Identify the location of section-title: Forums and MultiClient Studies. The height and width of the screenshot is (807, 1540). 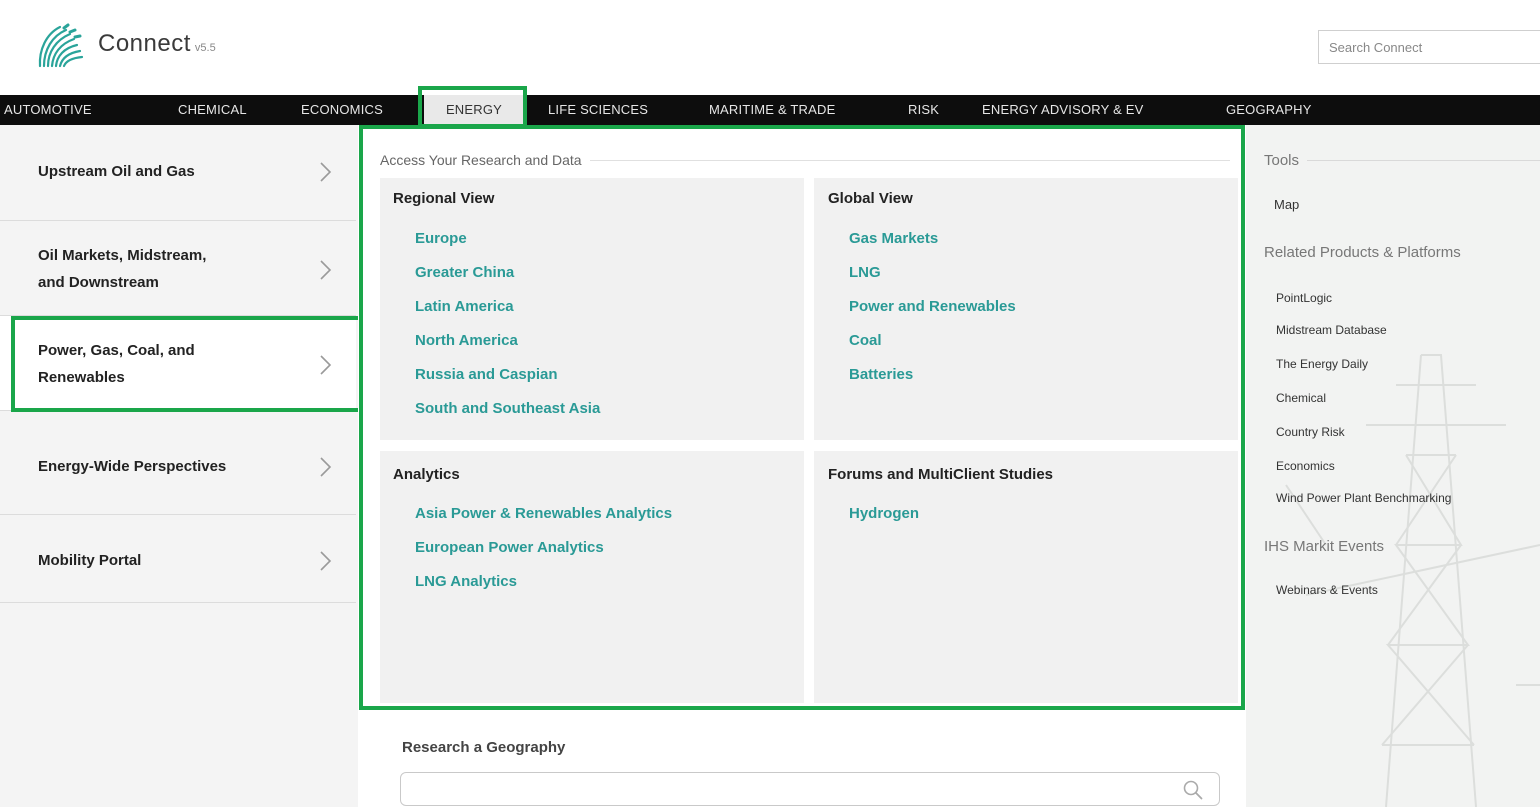
(941, 474).